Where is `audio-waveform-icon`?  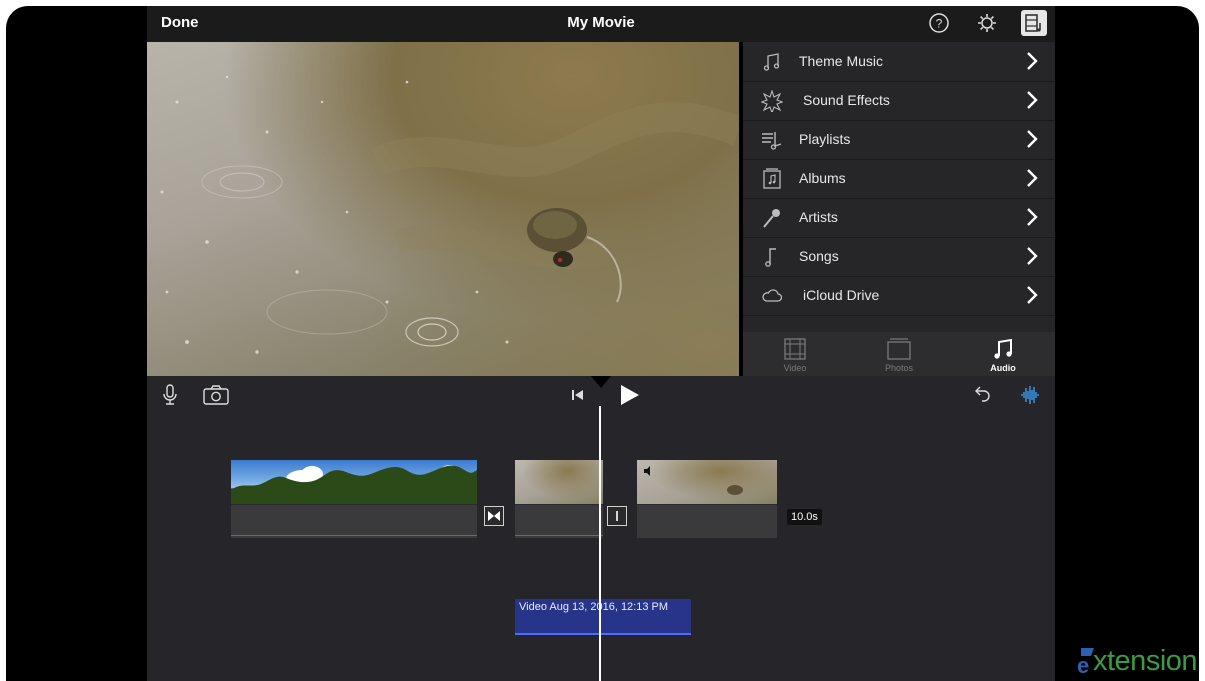 audio-waveform-icon is located at coordinates (1030, 395).